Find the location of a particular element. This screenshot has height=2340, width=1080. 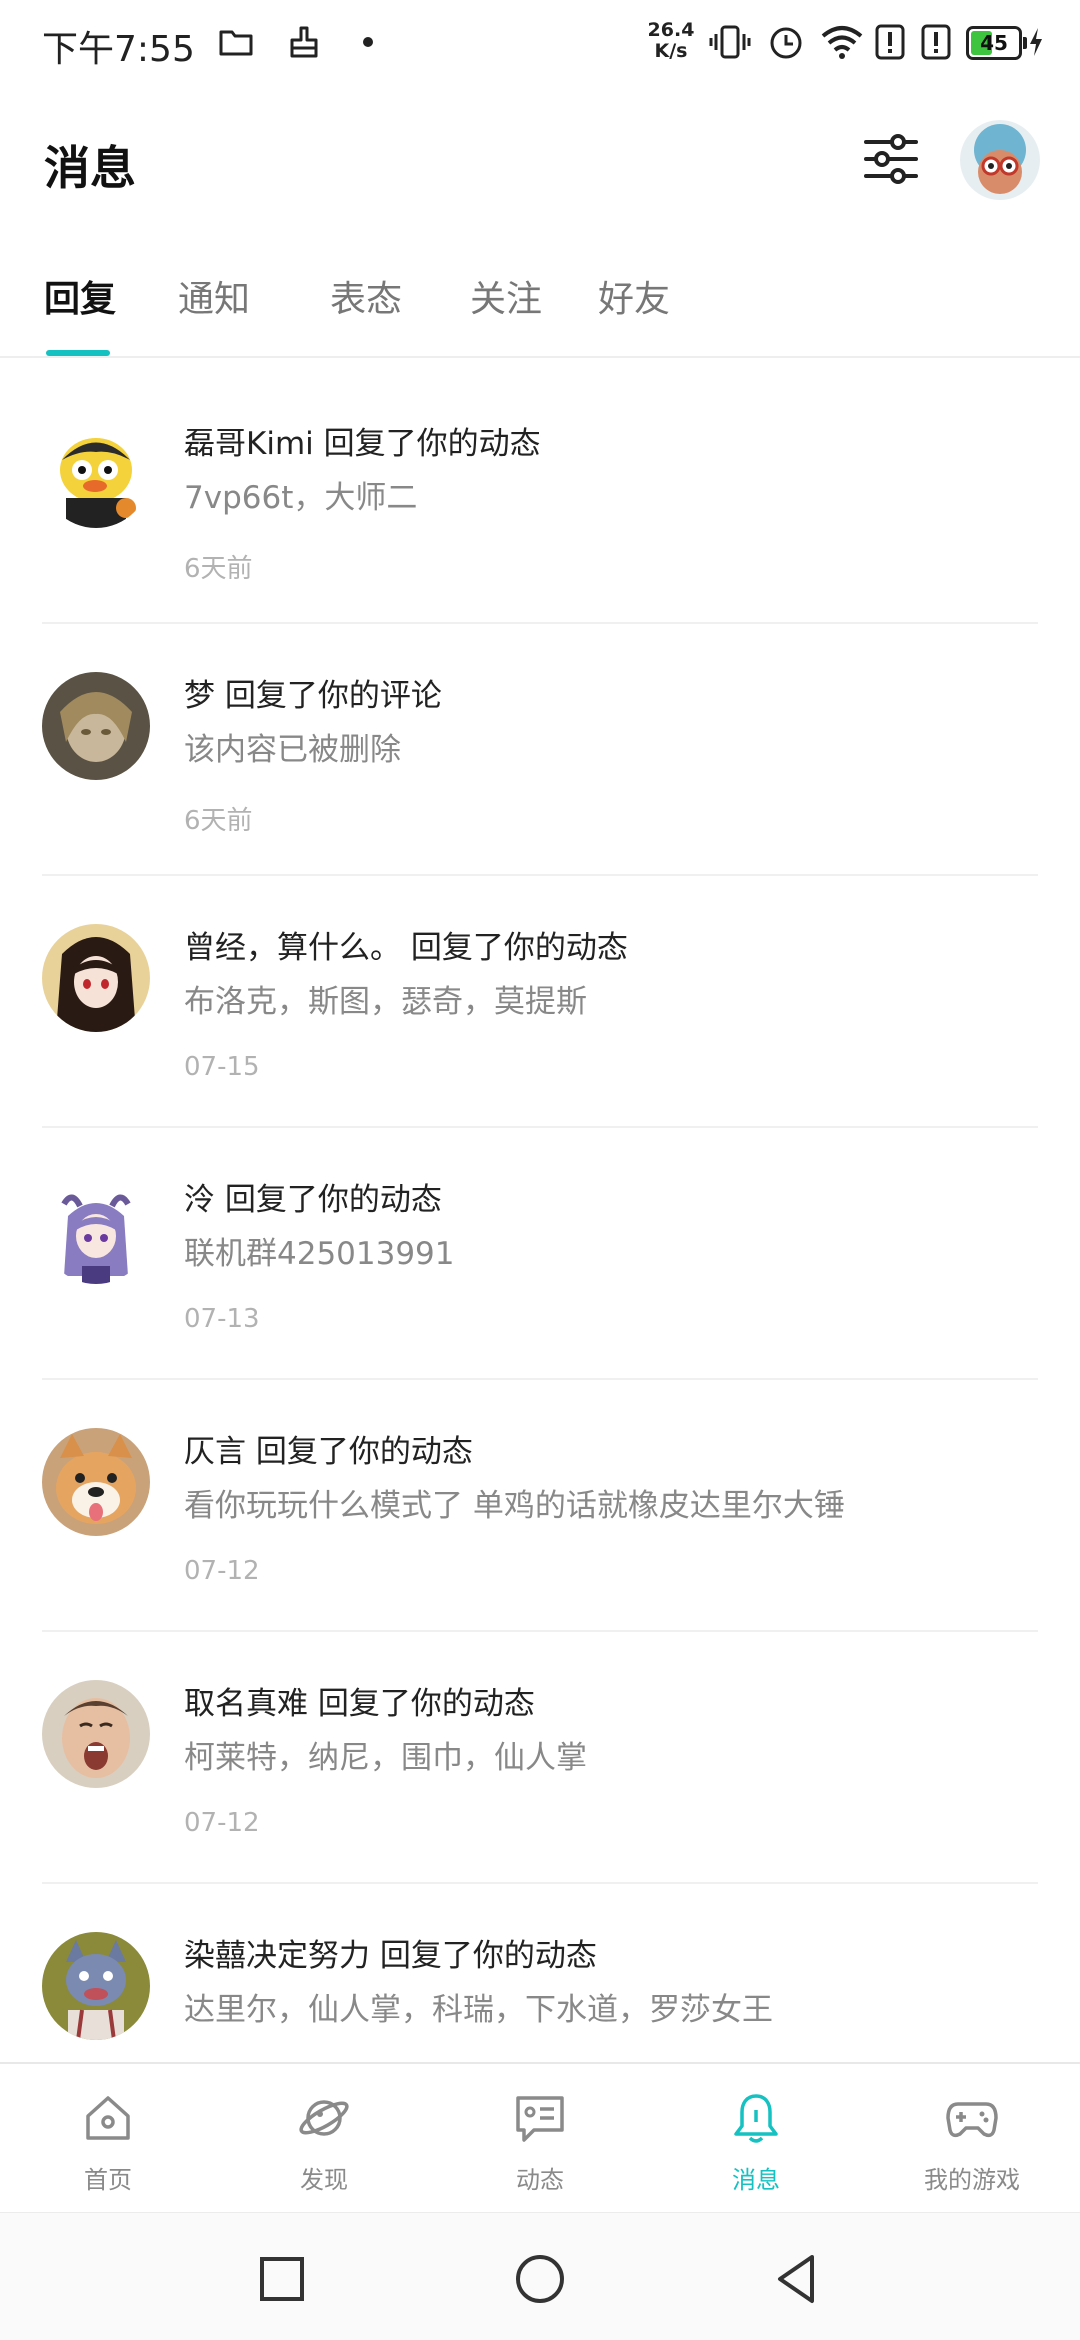

message-title: 梦 回复了你的评论 is located at coordinates (313, 696).